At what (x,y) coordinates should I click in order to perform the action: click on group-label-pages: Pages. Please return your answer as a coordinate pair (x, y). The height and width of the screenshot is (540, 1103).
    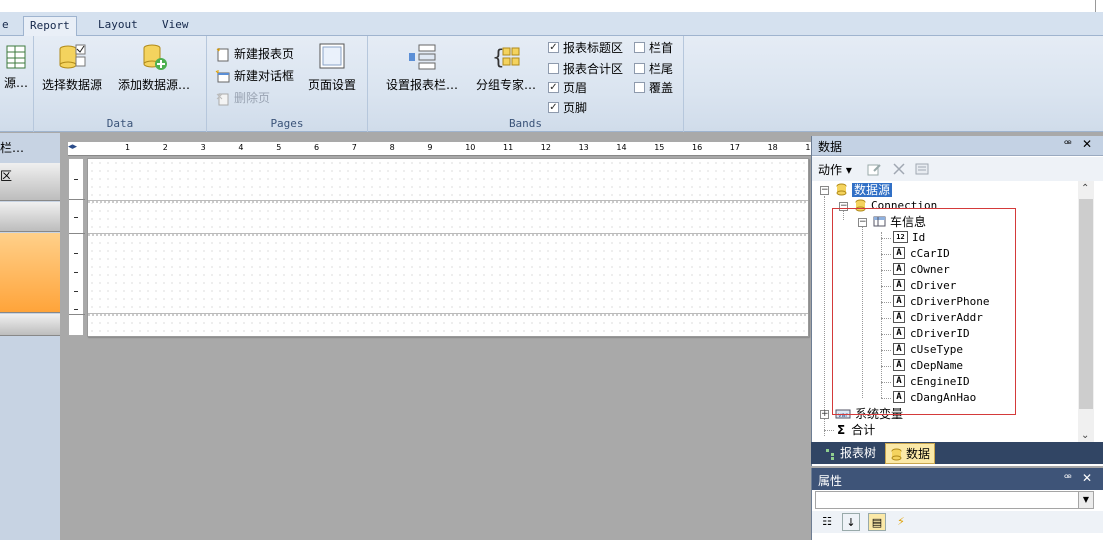
    Looking at the image, I should click on (287, 123).